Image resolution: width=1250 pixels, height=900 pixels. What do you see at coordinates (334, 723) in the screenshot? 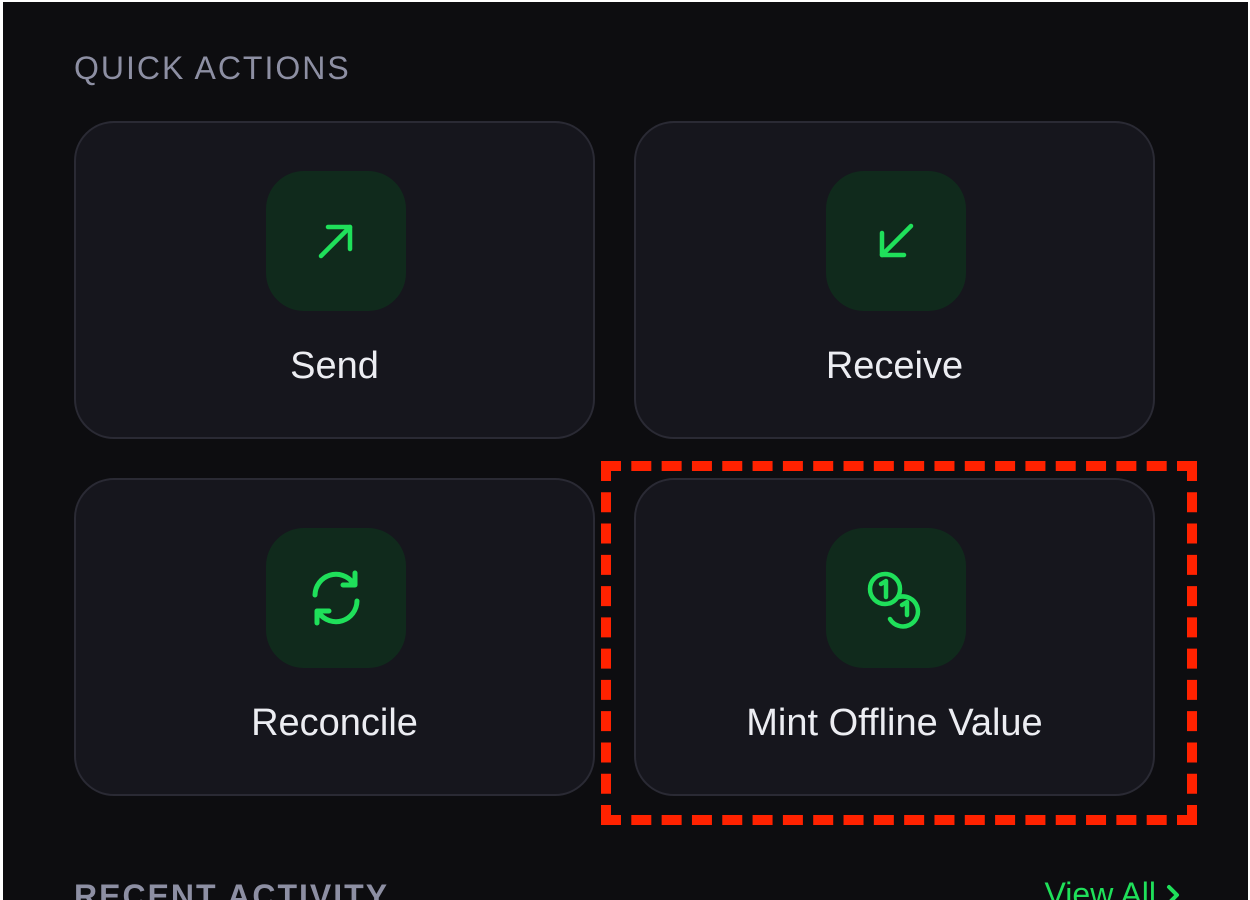
I see `reconcile-label: Reconcile` at bounding box center [334, 723].